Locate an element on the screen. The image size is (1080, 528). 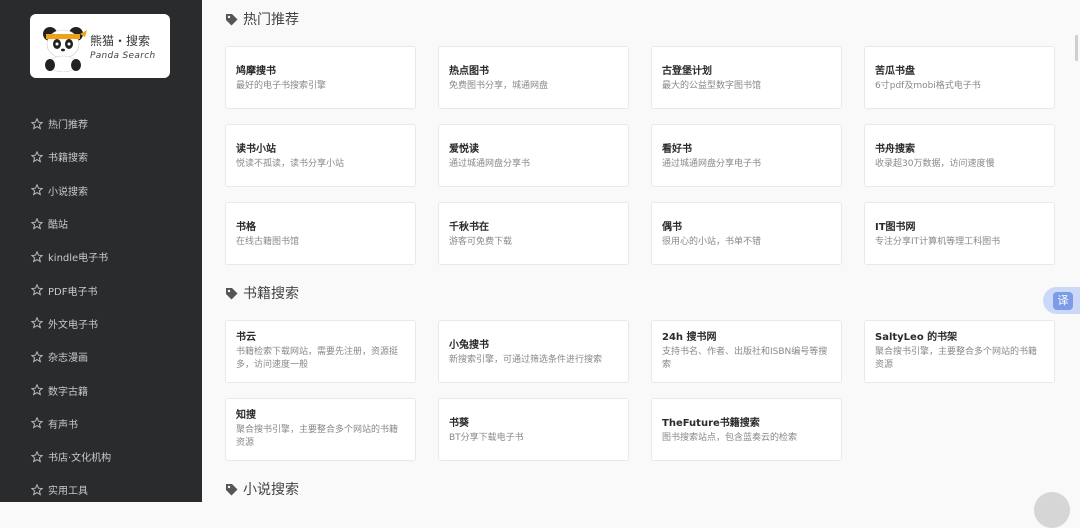
sidebar-item-cool-sites: 酷站 is located at coordinates (101, 223).